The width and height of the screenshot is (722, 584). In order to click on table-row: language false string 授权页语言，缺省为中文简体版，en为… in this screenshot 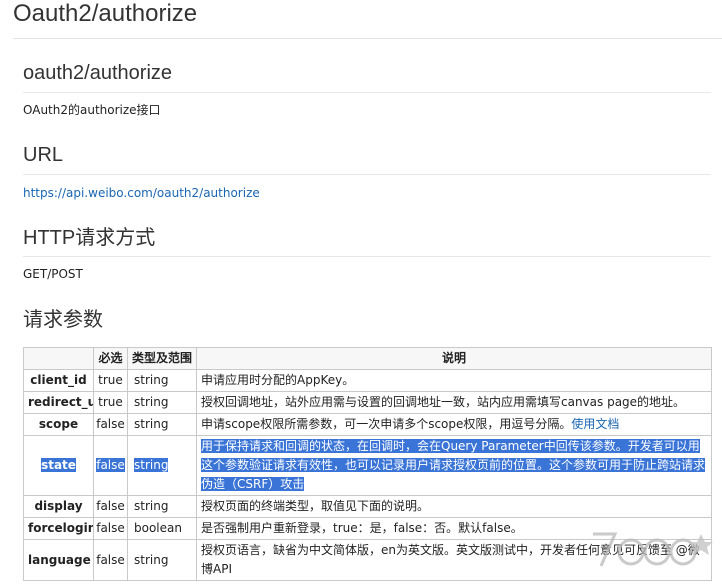, I will do `click(367, 560)`.